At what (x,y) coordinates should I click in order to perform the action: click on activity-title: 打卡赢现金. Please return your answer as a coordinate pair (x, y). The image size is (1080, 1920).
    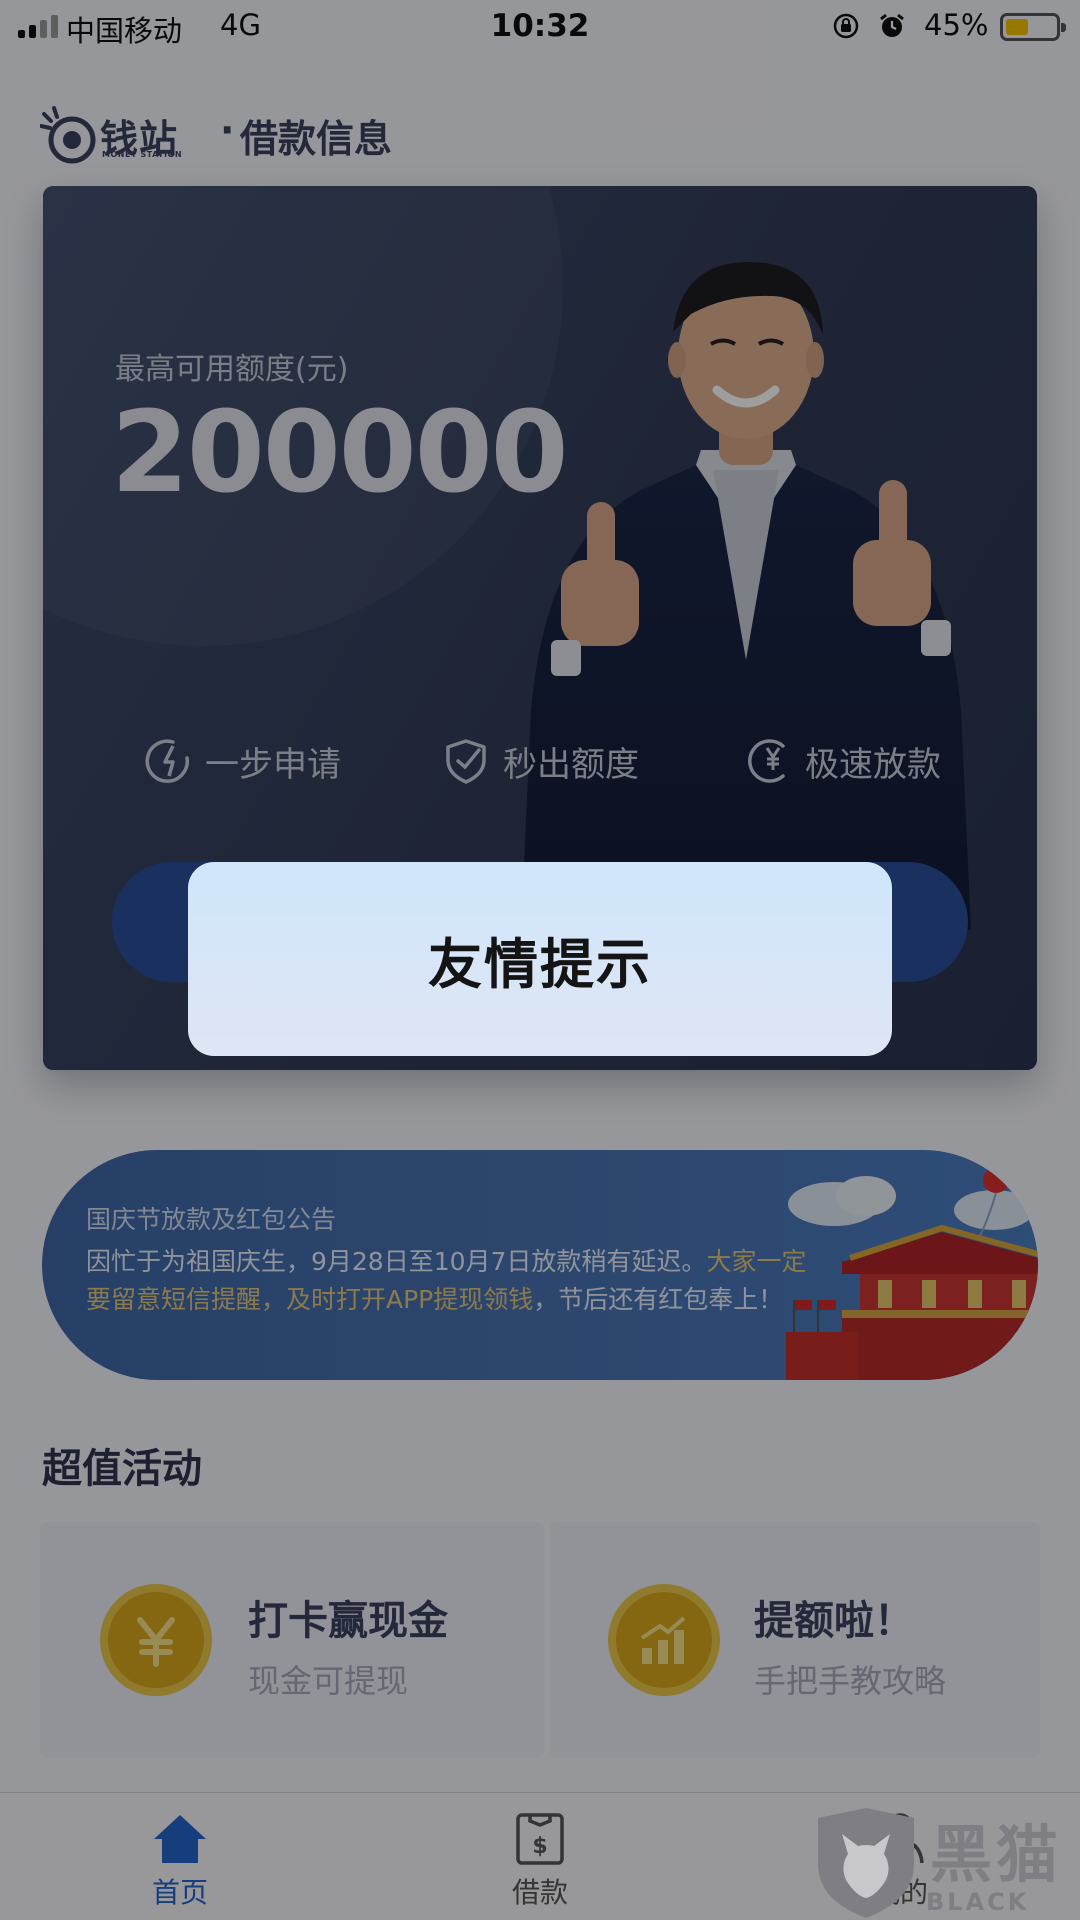
    Looking at the image, I should click on (348, 1621).